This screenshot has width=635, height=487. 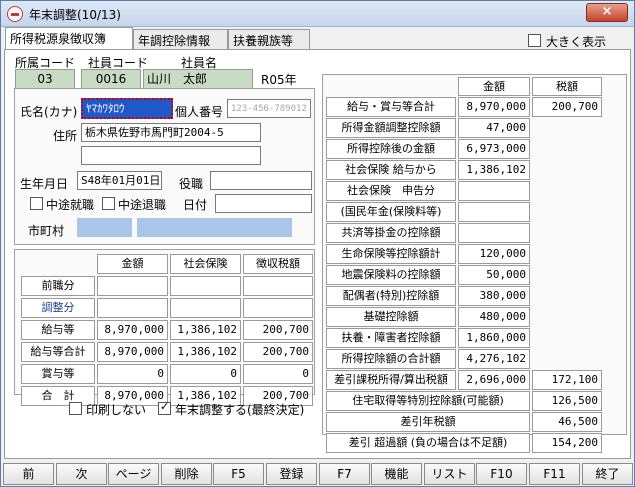 I want to click on table-cell: 8,970,000, so click(x=132, y=330).